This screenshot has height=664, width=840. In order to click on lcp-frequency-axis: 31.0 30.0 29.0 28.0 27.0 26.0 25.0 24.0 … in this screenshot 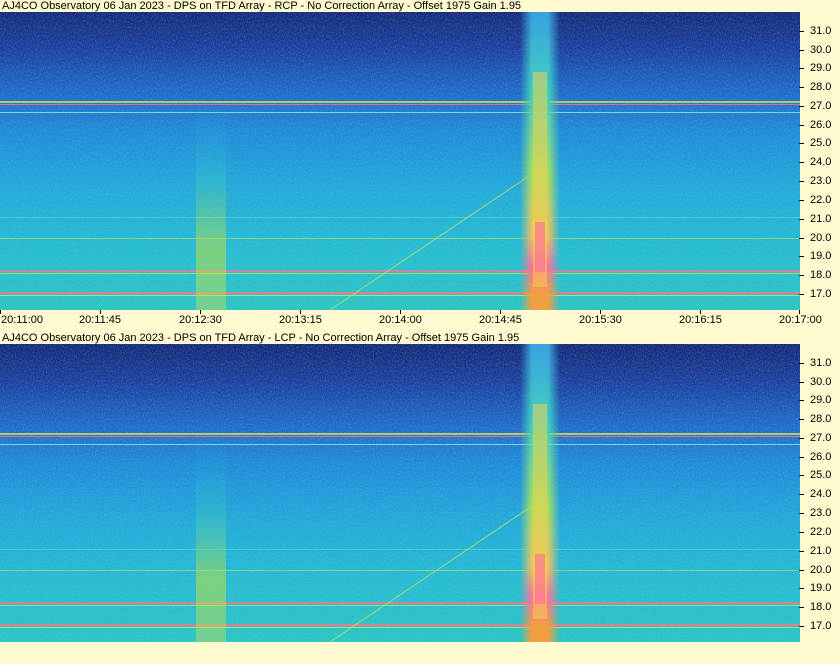, I will do `click(819, 493)`.